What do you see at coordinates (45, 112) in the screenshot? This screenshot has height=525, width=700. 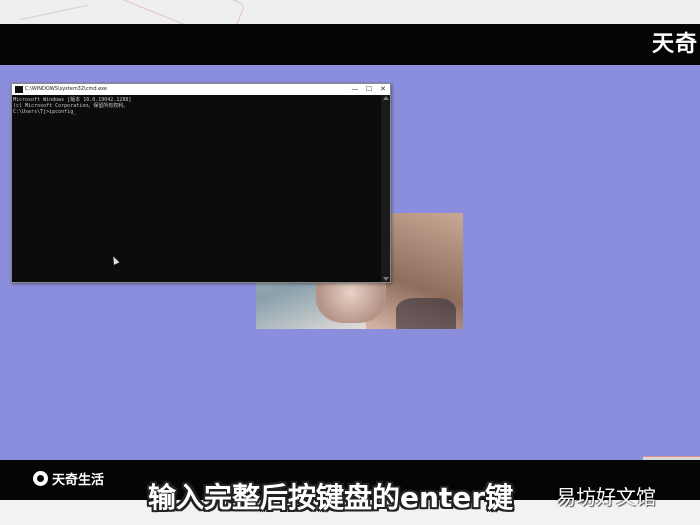 I see `console-prompt-line: C:\Users\Tj>ipconfig_` at bounding box center [45, 112].